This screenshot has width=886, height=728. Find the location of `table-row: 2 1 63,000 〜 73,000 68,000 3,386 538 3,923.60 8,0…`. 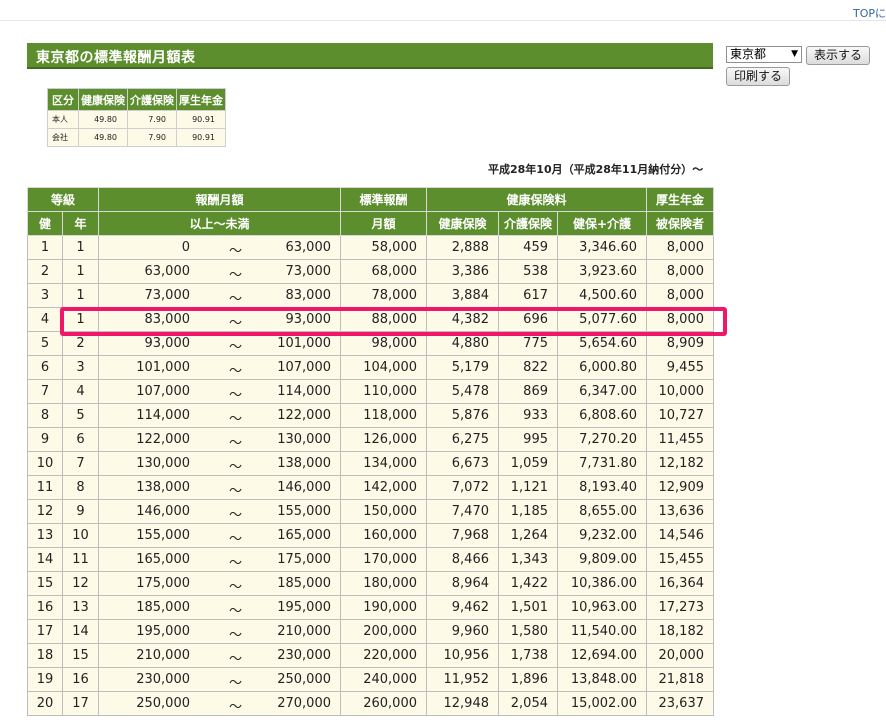

table-row: 2 1 63,000 〜 73,000 68,000 3,386 538 3,923.60 8,0… is located at coordinates (370, 271).